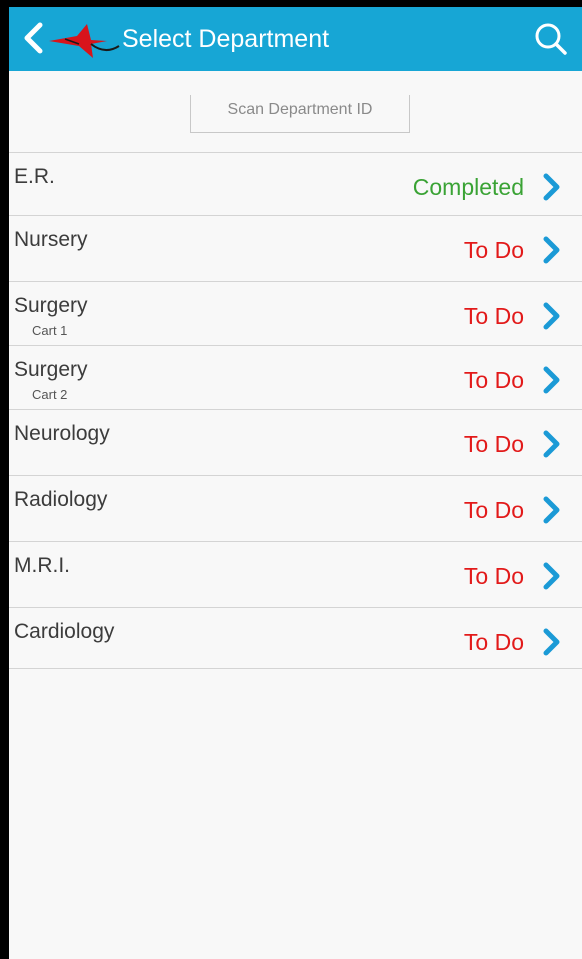 Image resolution: width=582 pixels, height=959 pixels. What do you see at coordinates (295, 508) in the screenshot?
I see `department-row: Radiology To Do` at bounding box center [295, 508].